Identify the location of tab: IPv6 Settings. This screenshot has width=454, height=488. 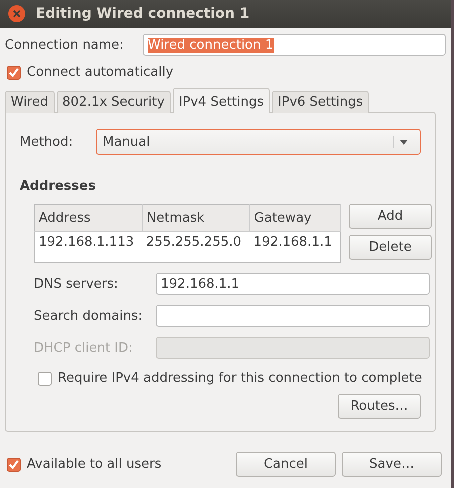
(321, 102).